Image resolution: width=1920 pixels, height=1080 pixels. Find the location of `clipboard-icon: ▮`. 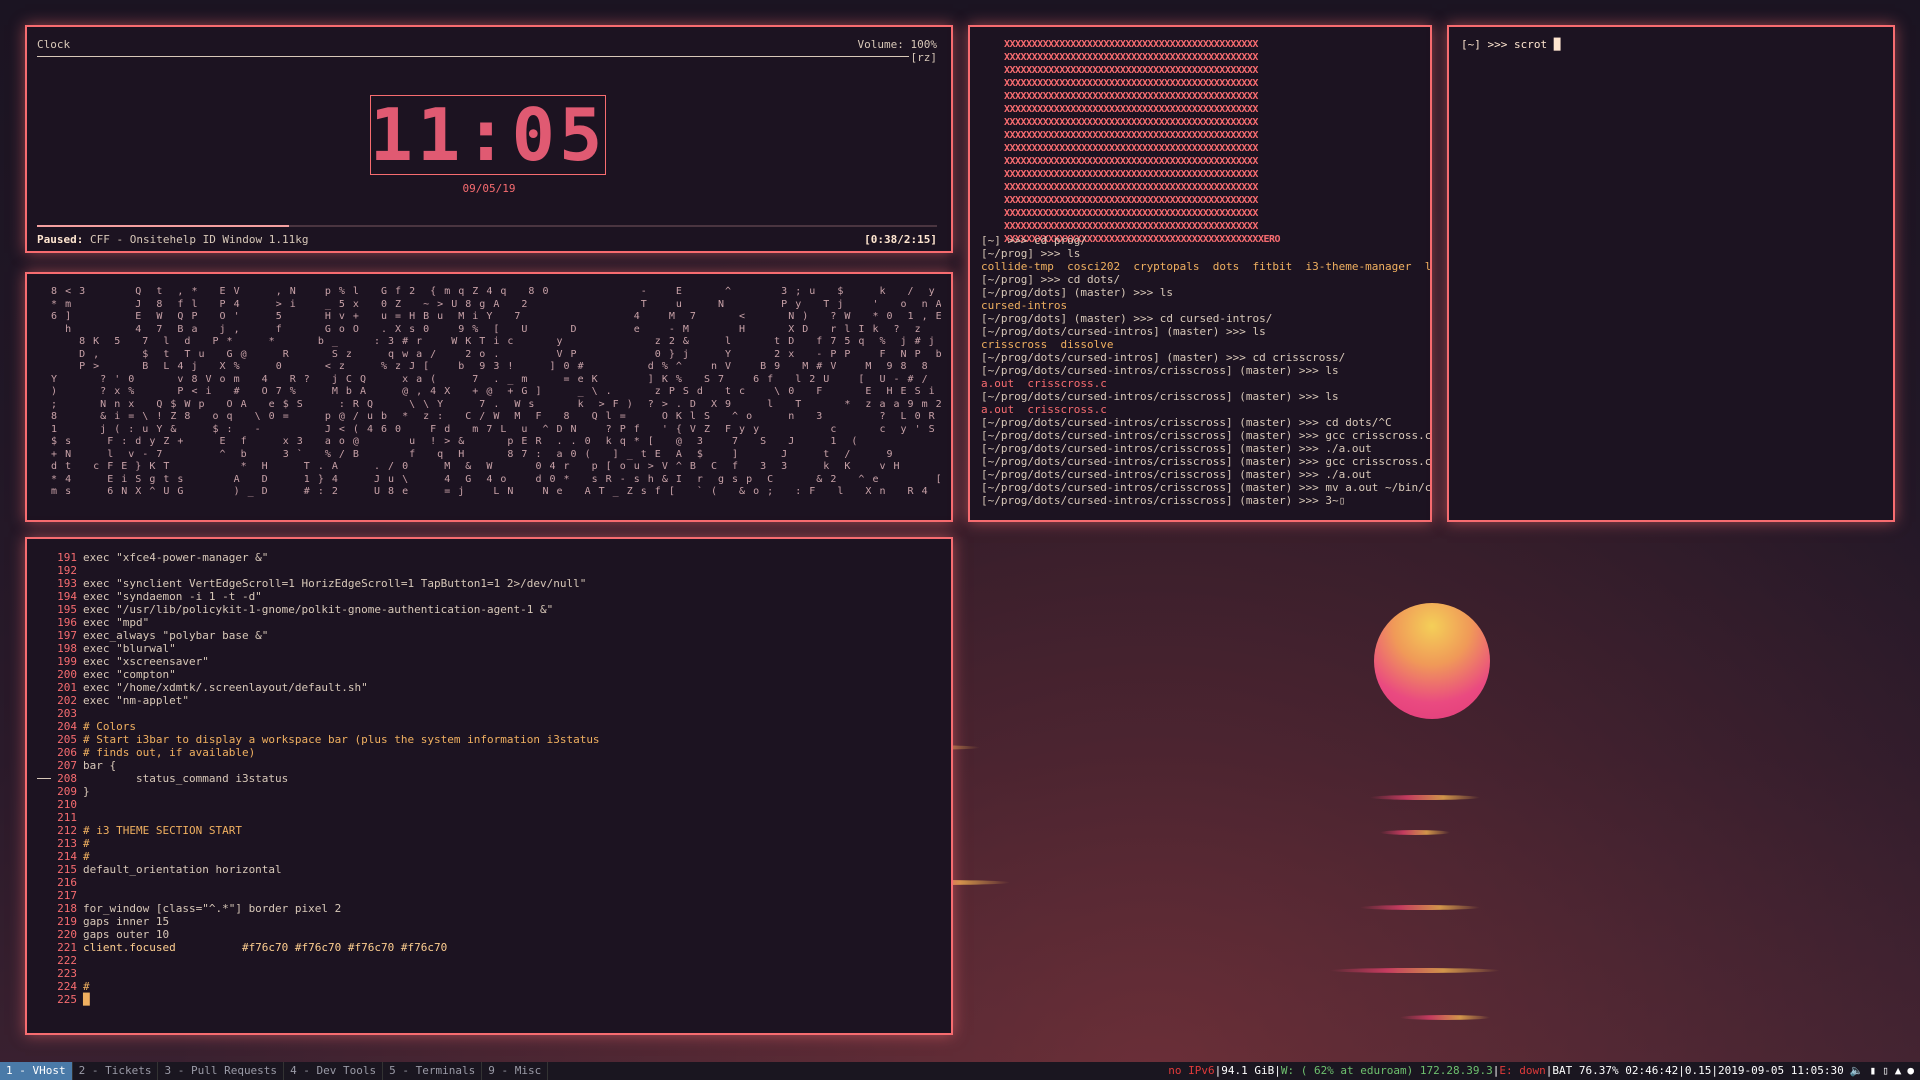

clipboard-icon: ▮ is located at coordinates (1873, 1071).